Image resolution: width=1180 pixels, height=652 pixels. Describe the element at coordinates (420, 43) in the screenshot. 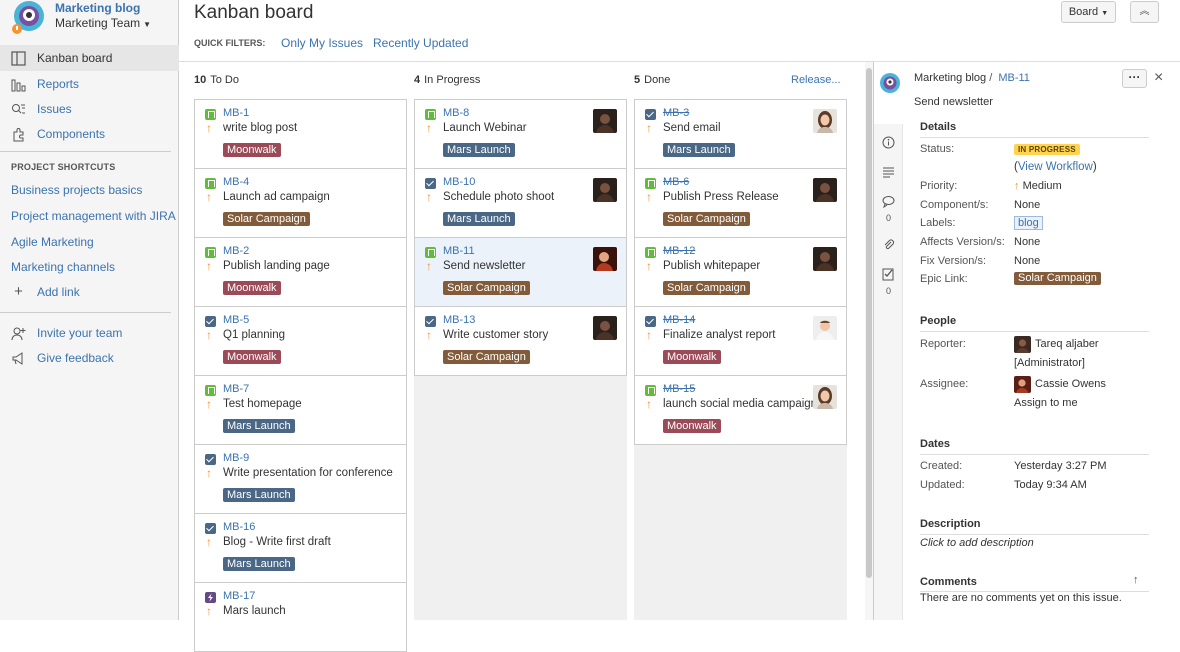

I see `filter-recently-updated: Recently Updated` at that location.